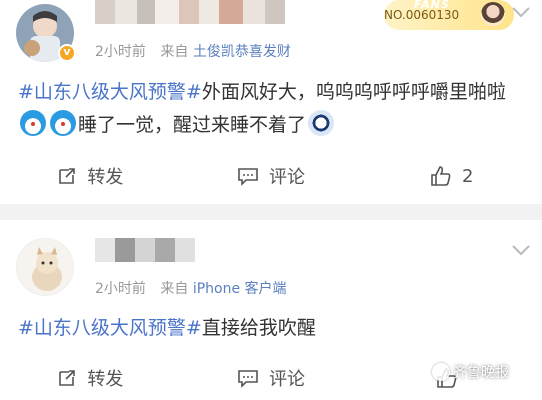  I want to click on post-text: 睡了一觉，醒过来睡不着了, so click(192, 125).